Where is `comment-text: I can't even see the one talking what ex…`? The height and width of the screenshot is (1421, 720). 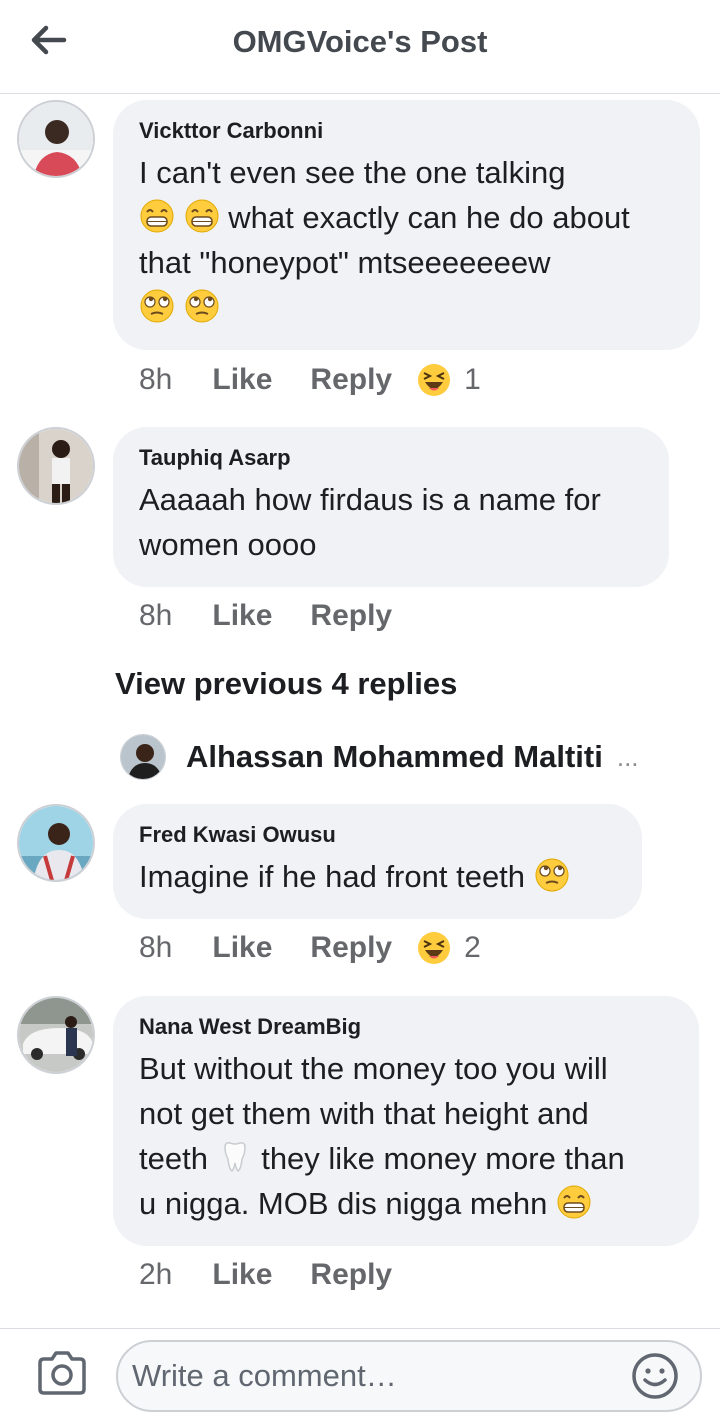 comment-text: I can't even see the one talking what ex… is located at coordinates (406, 240).